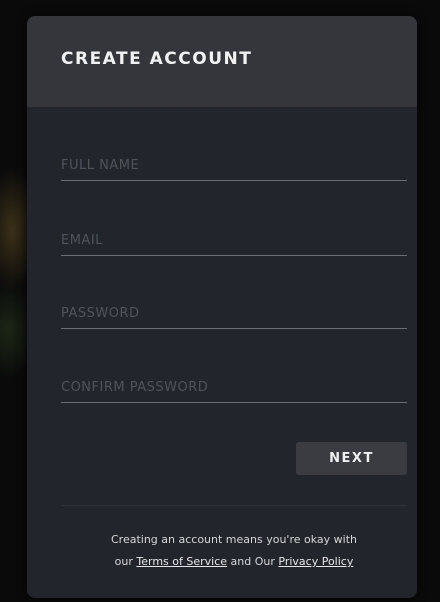  I want to click on full-name-input, so click(234, 165).